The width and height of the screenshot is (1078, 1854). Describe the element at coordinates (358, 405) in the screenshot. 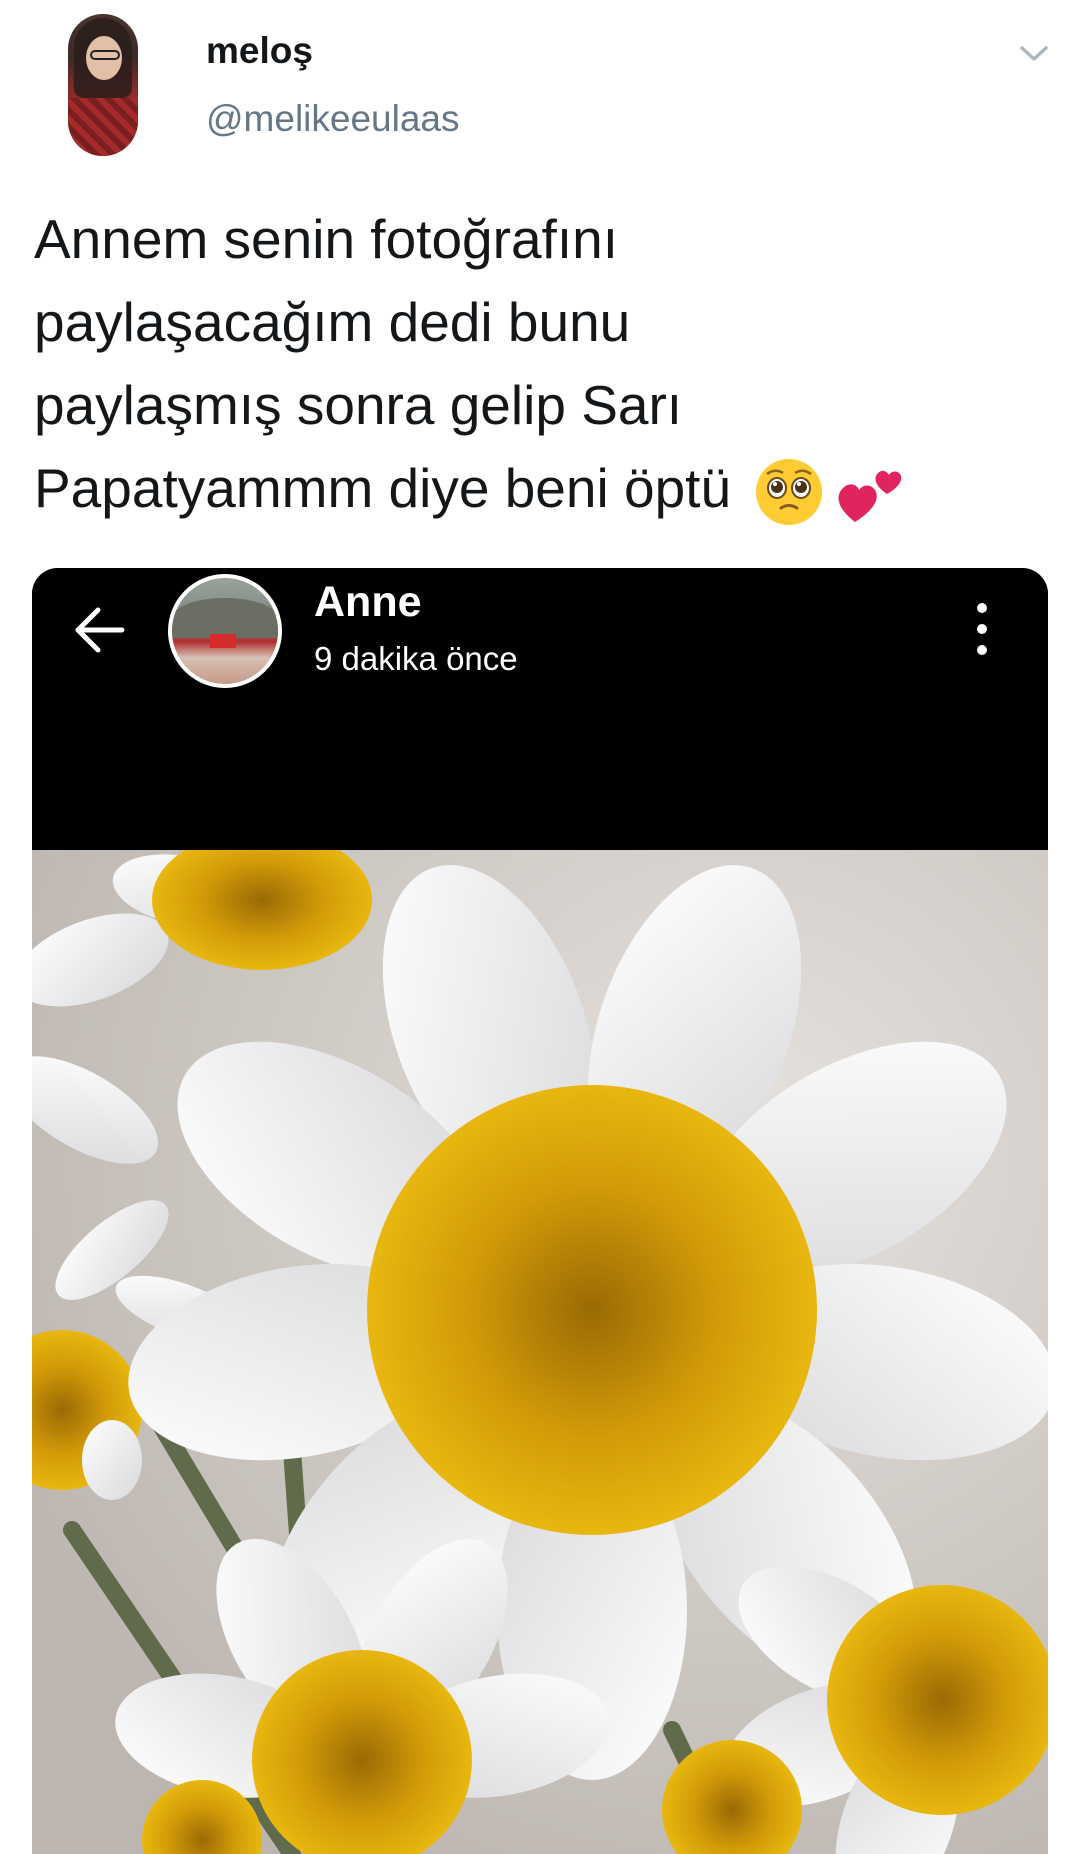

I see `tweet-text-line: paylaşmış sonra gelip Sarı` at that location.